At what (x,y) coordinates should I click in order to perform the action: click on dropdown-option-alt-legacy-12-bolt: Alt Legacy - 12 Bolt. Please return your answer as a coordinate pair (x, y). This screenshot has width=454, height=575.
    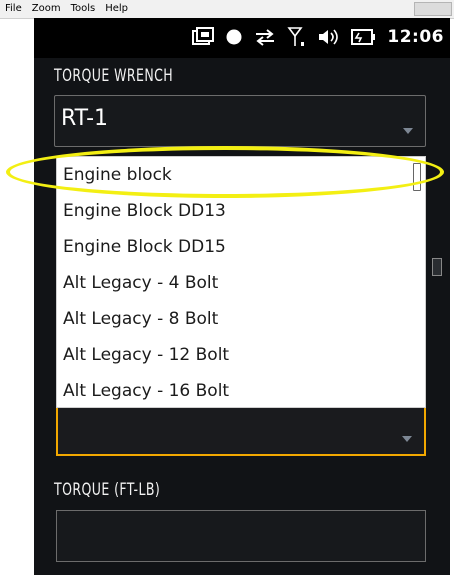
    Looking at the image, I should click on (146, 355).